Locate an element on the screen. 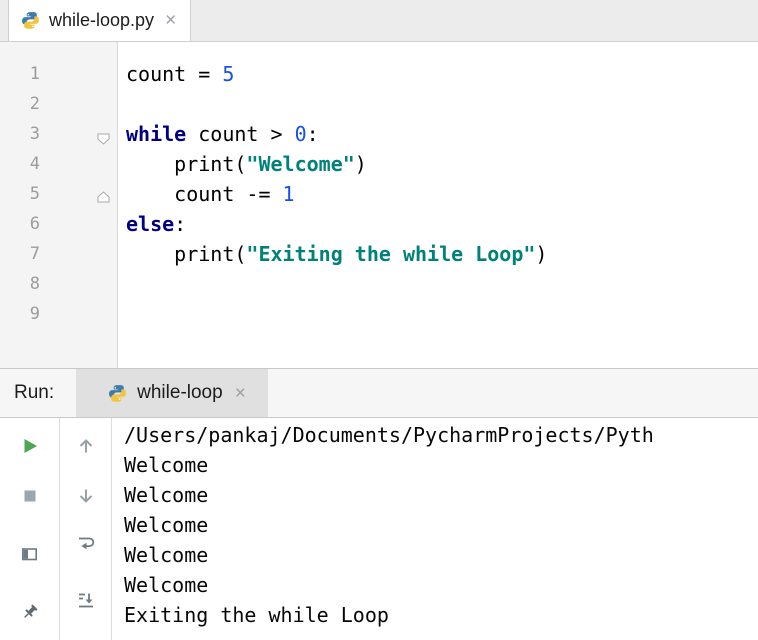  console-line: Exiting the while Loop is located at coordinates (256, 615).